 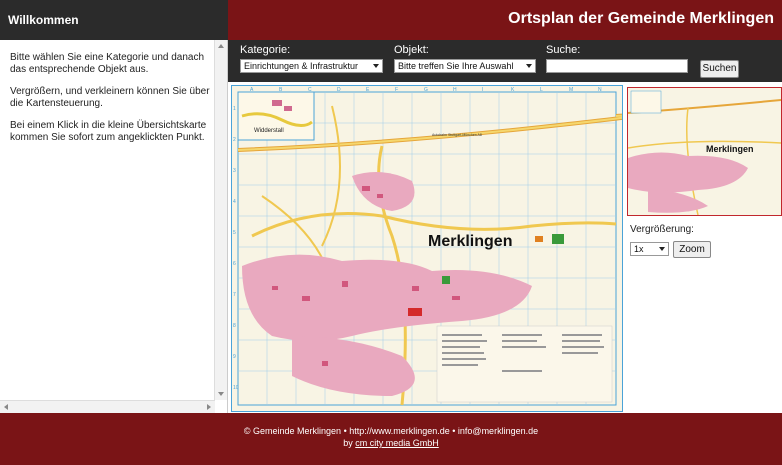 I want to click on overview-map: Merklingen, so click(x=704, y=151).